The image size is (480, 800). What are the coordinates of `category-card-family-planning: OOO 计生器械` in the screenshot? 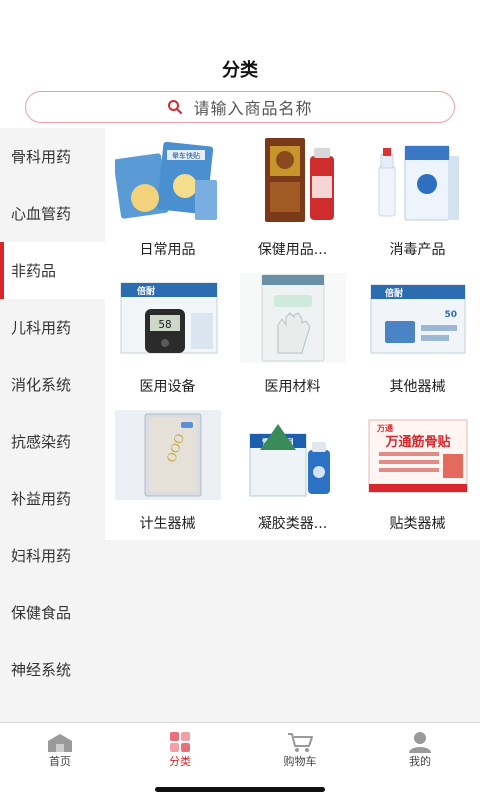 It's located at (167, 470).